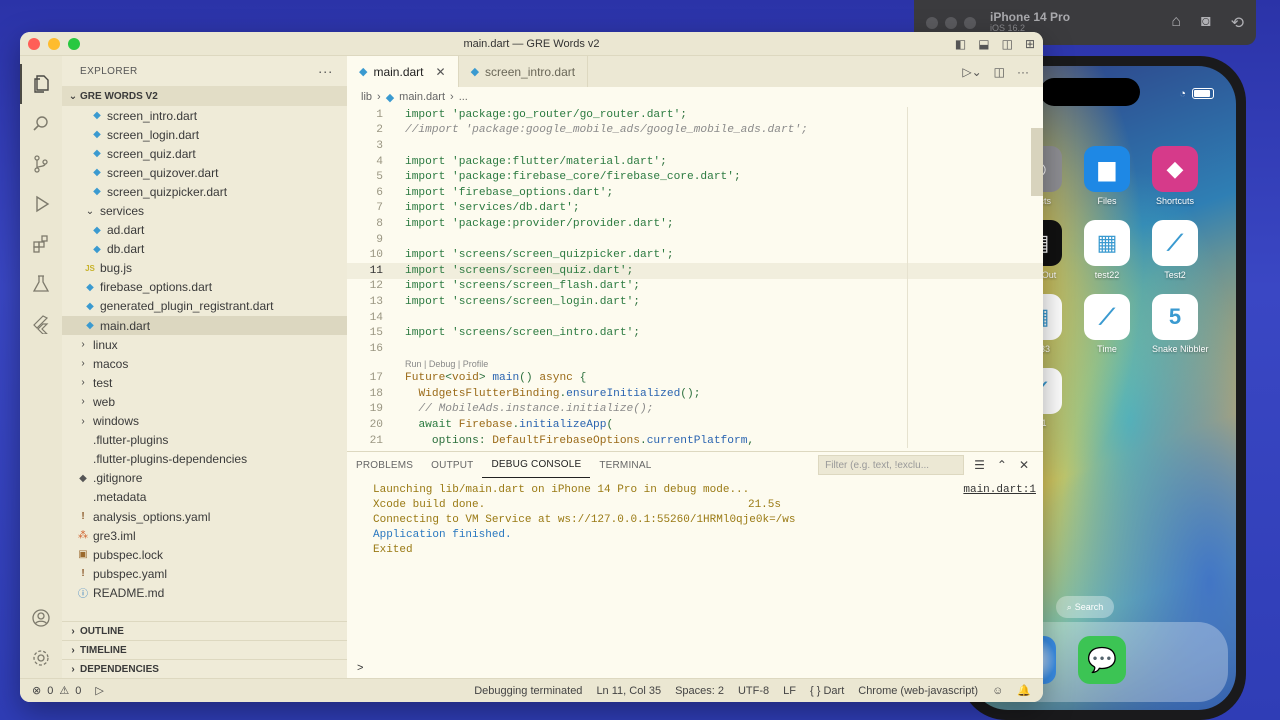  Describe the element at coordinates (204, 497) in the screenshot. I see `file-item: .metadata` at that location.